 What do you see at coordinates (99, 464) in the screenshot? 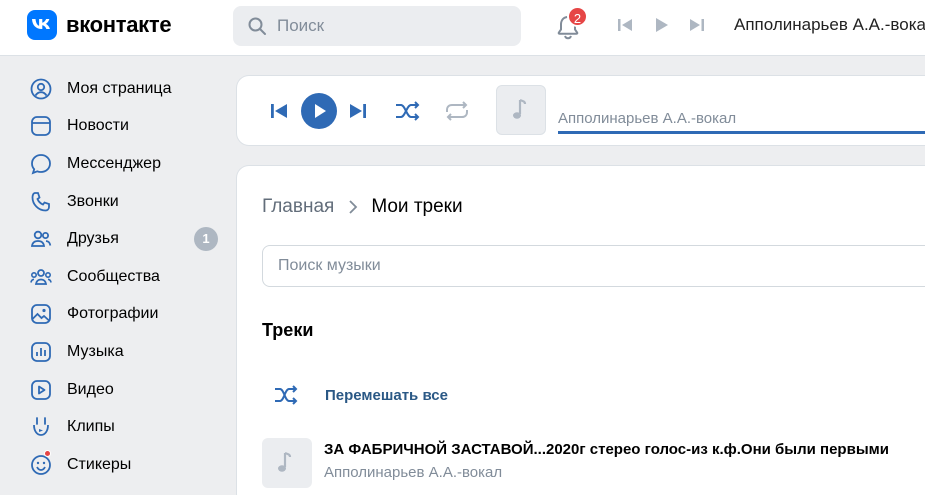
I see `sidebar-item-label: Стикеры` at bounding box center [99, 464].